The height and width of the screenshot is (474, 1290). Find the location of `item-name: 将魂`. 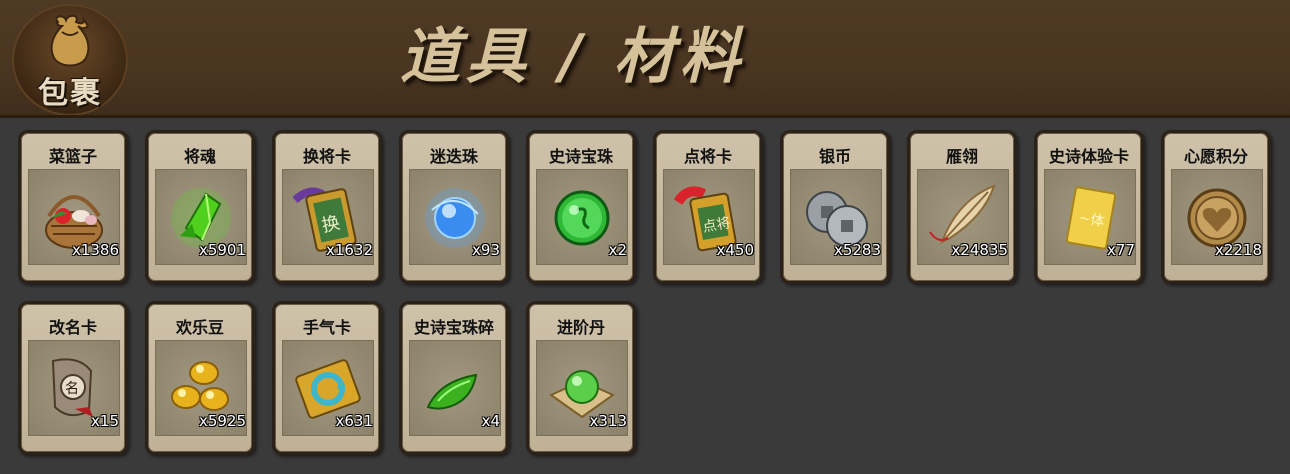

item-name: 将魂 is located at coordinates (199, 156).